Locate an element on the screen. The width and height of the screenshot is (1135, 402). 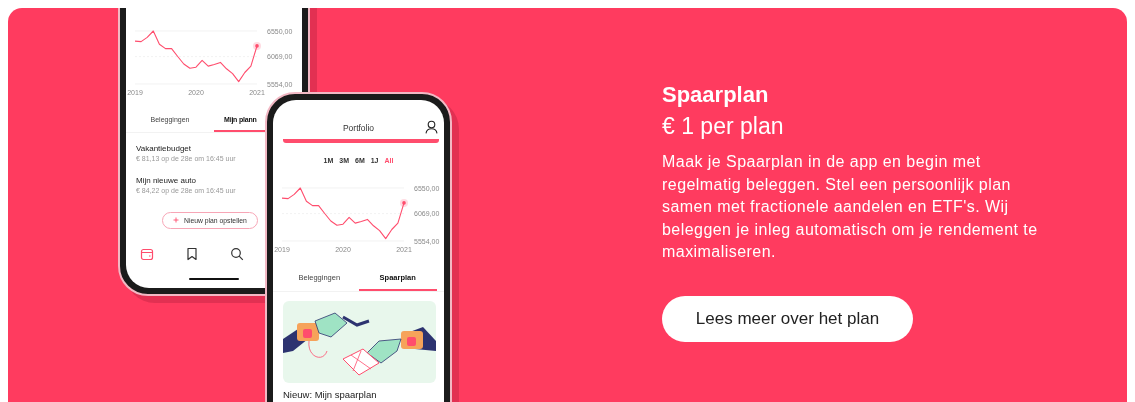
promo-price: € 1 per plan is located at coordinates (723, 126).